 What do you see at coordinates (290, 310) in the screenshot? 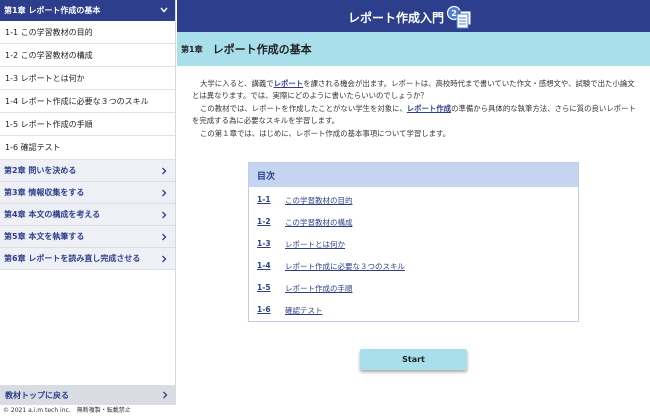
I see `toc-item-1-6: 1-6 確認テスト` at bounding box center [290, 310].